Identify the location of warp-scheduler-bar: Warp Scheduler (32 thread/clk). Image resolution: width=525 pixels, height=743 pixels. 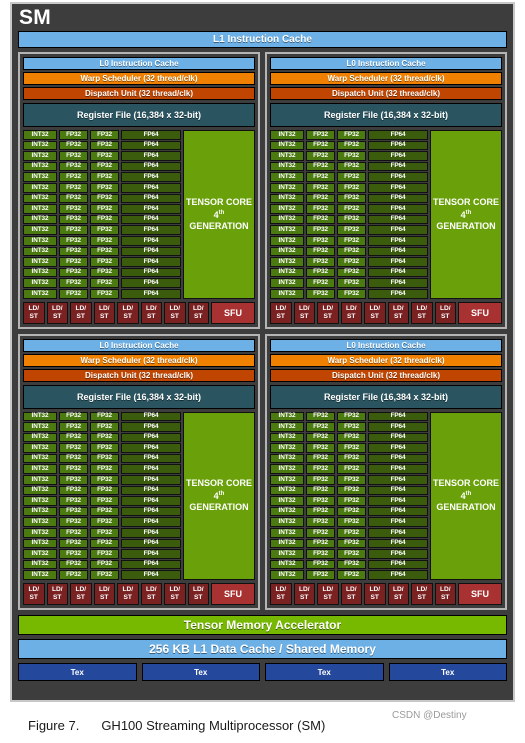
(139, 78).